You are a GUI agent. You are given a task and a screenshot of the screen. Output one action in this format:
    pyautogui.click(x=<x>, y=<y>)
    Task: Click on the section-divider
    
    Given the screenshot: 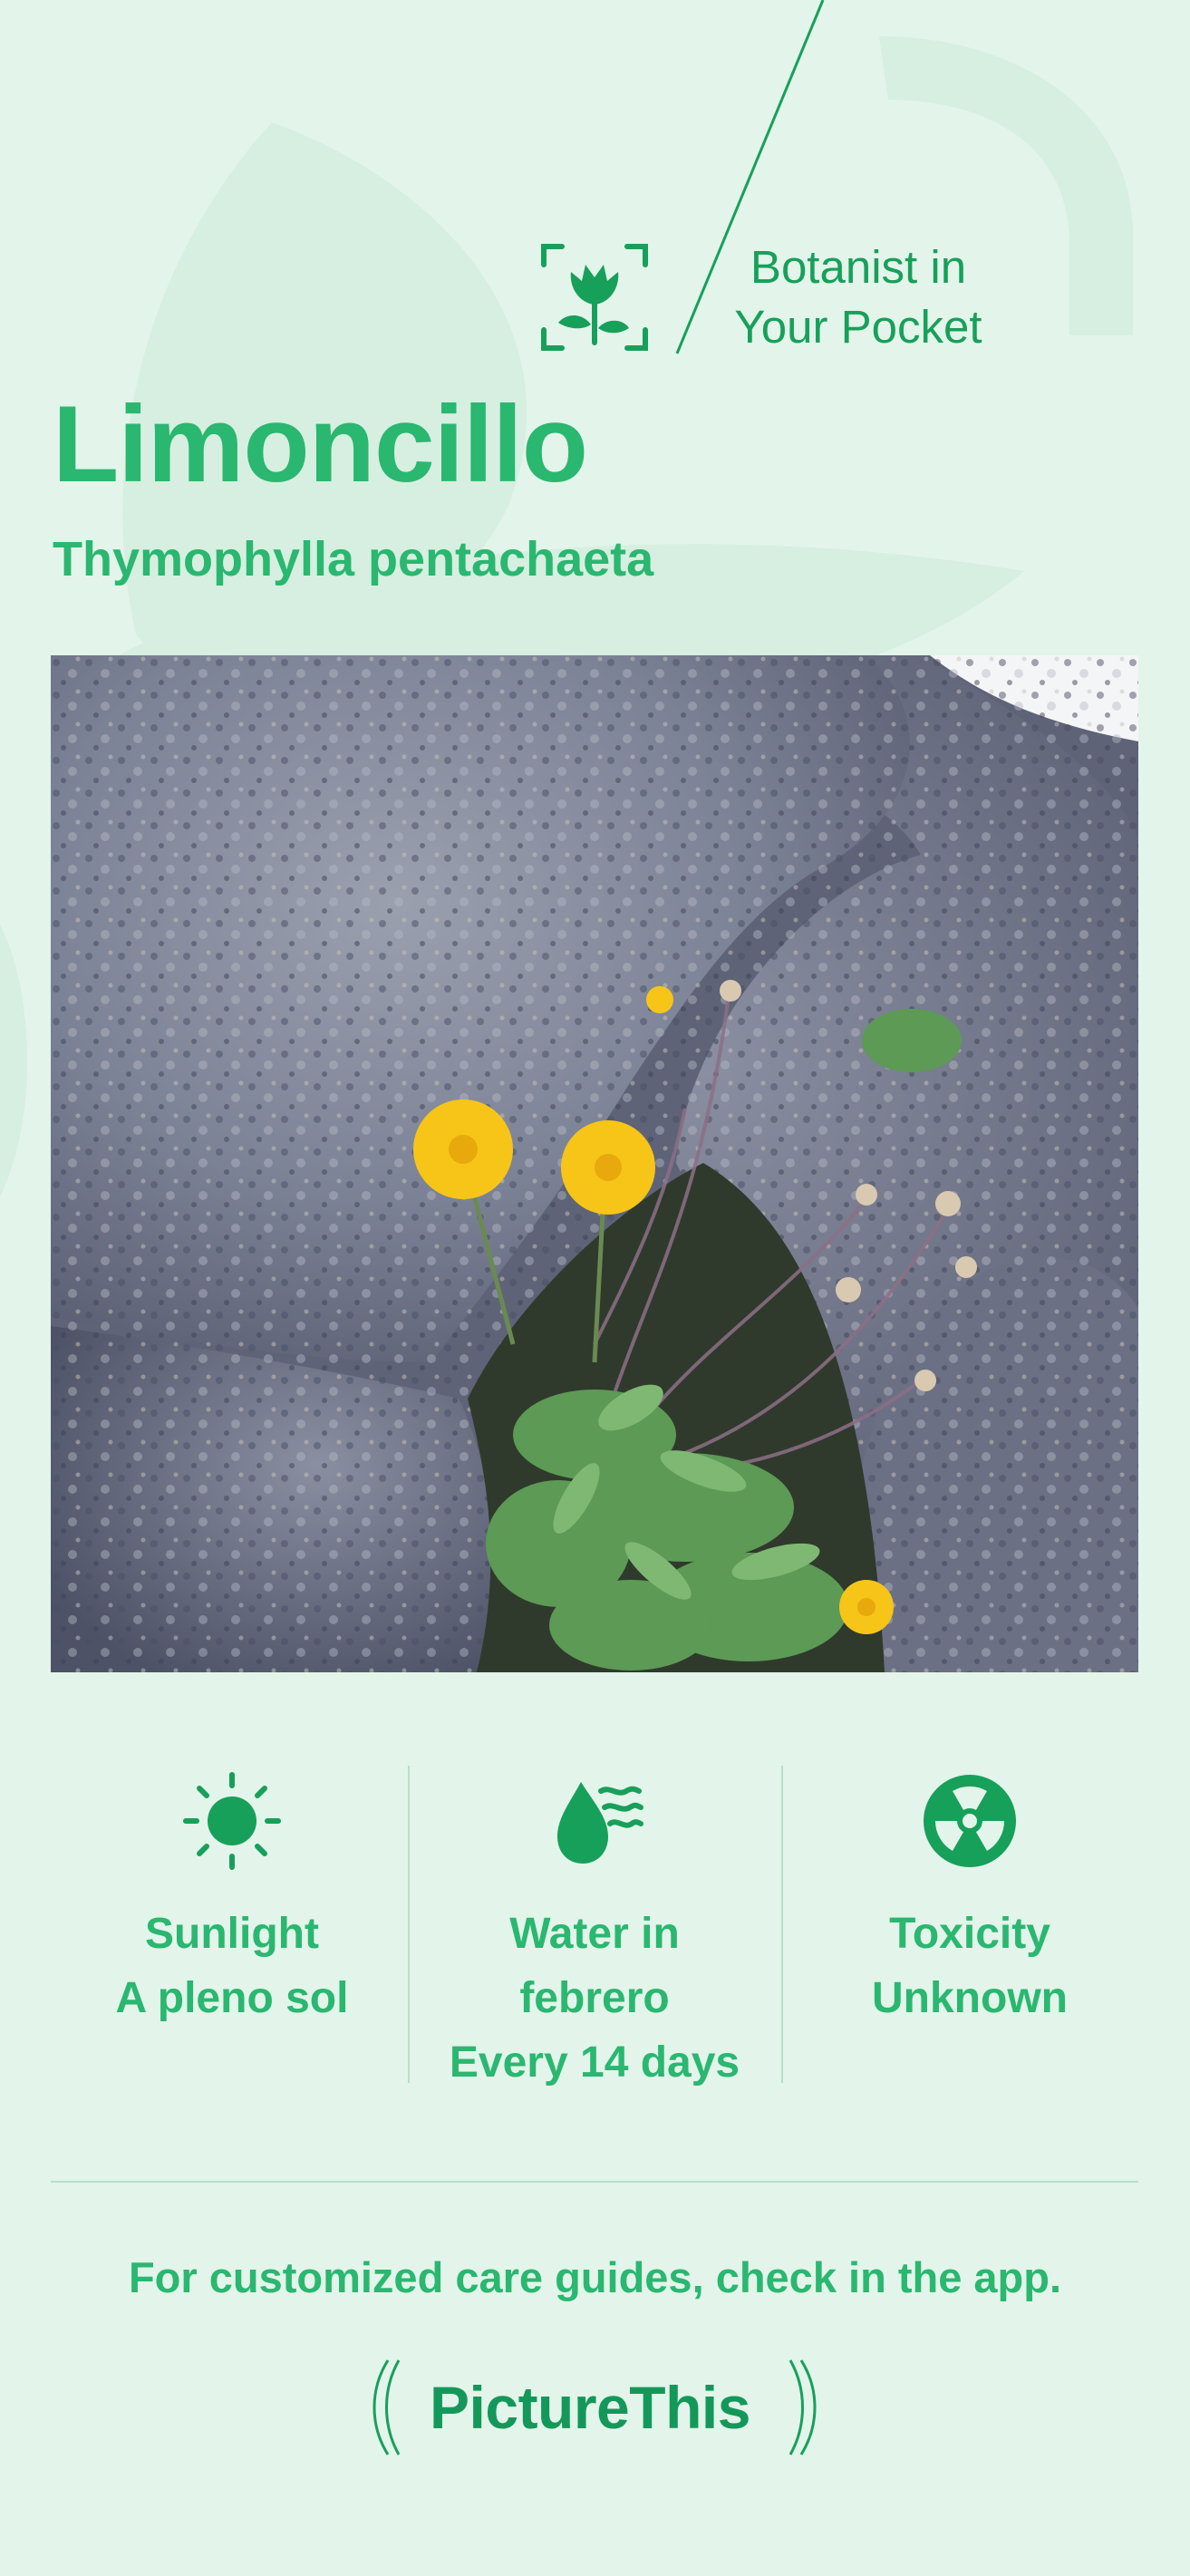 What is the action you would take?
    pyautogui.click(x=595, y=2182)
    